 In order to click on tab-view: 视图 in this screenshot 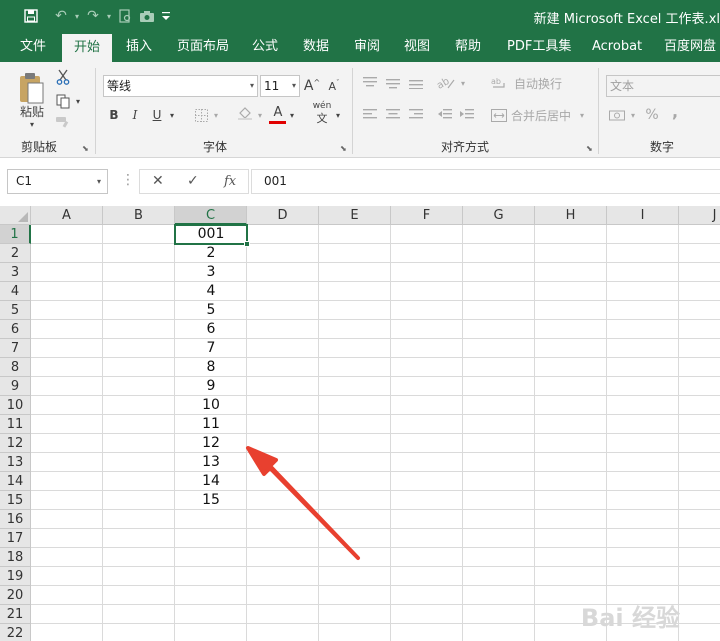, I will do `click(417, 46)`.